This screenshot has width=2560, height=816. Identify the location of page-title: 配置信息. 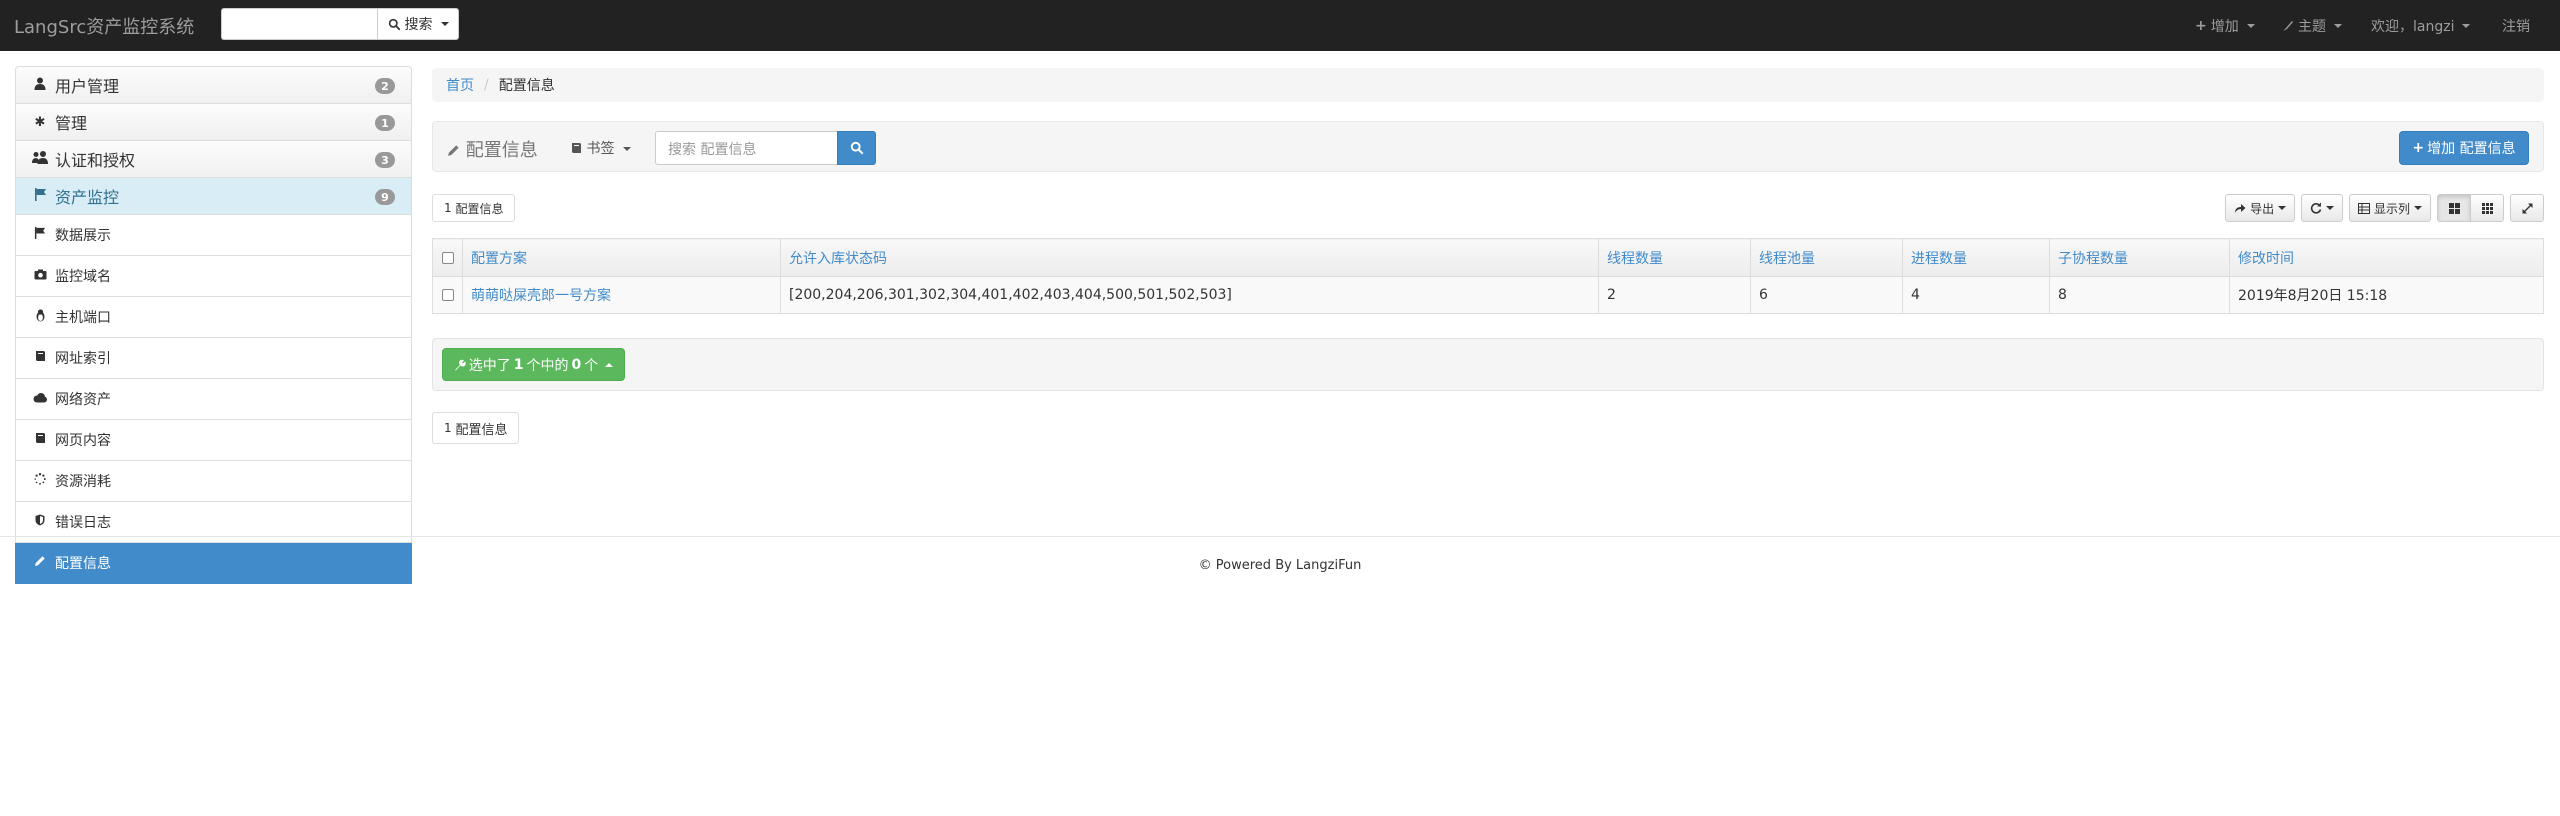
(492, 149).